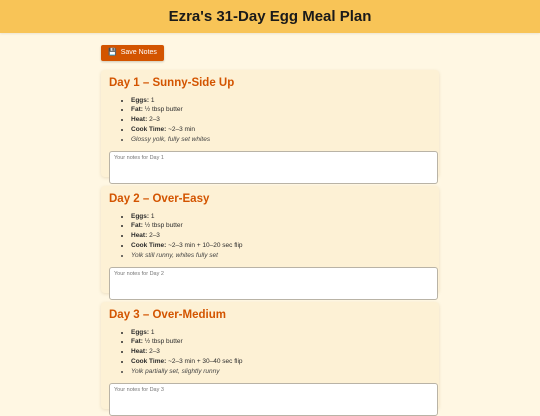  What do you see at coordinates (273, 284) in the screenshot?
I see `day-2-notes-input` at bounding box center [273, 284].